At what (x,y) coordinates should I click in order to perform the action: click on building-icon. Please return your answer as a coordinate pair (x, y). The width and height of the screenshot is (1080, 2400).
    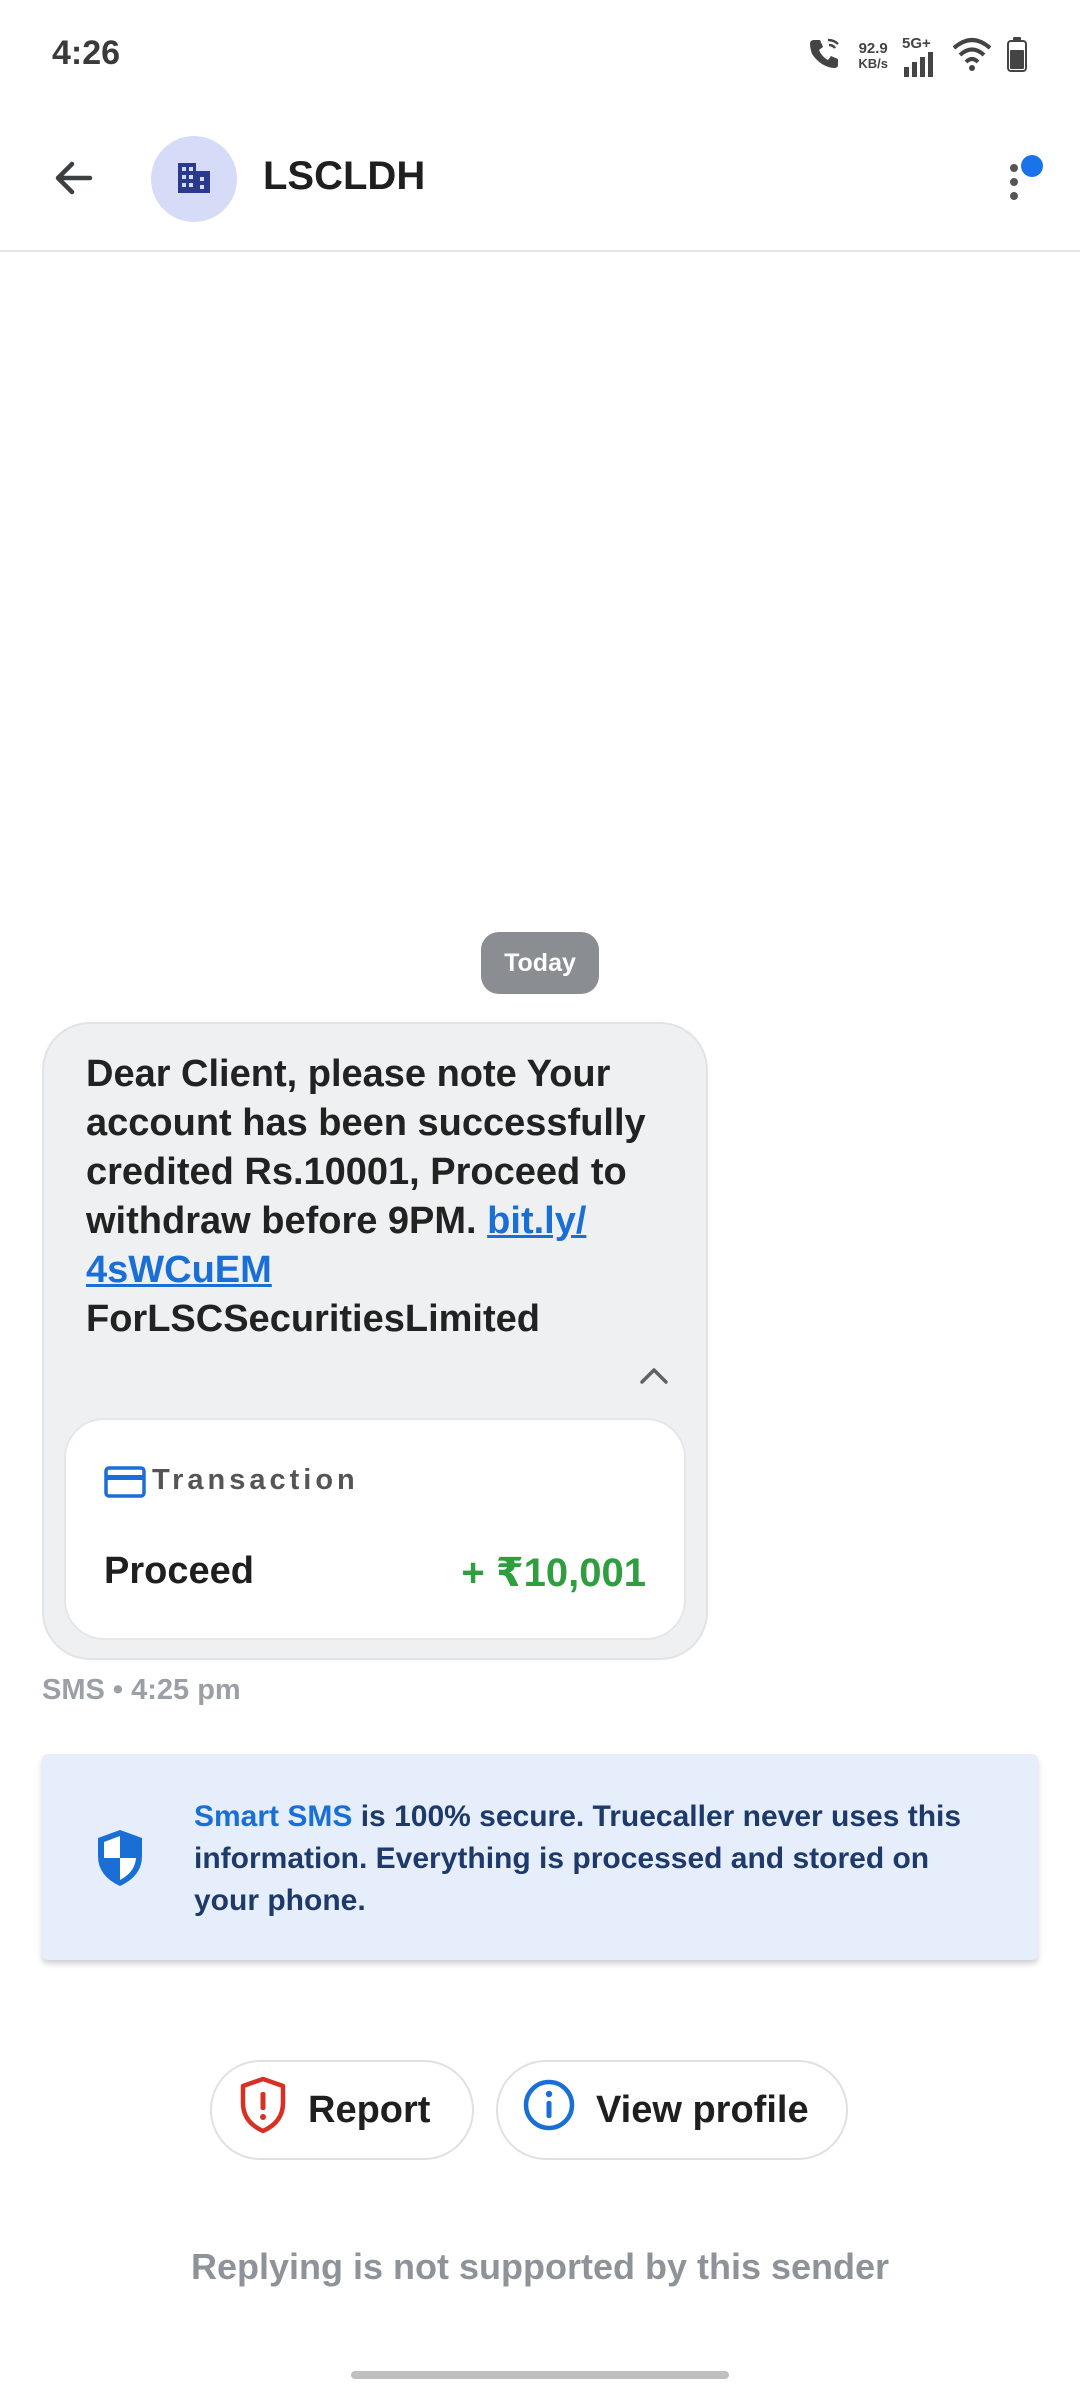
    Looking at the image, I should click on (194, 179).